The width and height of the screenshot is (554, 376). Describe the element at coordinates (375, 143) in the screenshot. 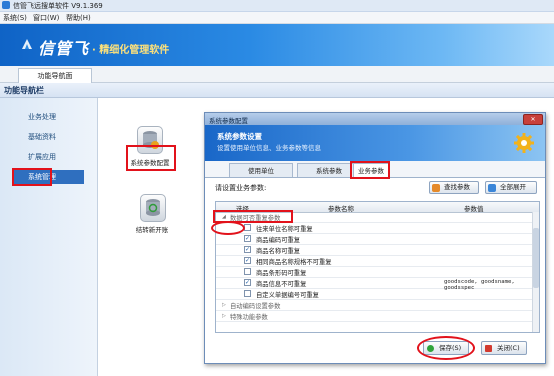

I see `dialog-header: 系统参数设置 设置使用单位信息、业务参数等信息` at that location.